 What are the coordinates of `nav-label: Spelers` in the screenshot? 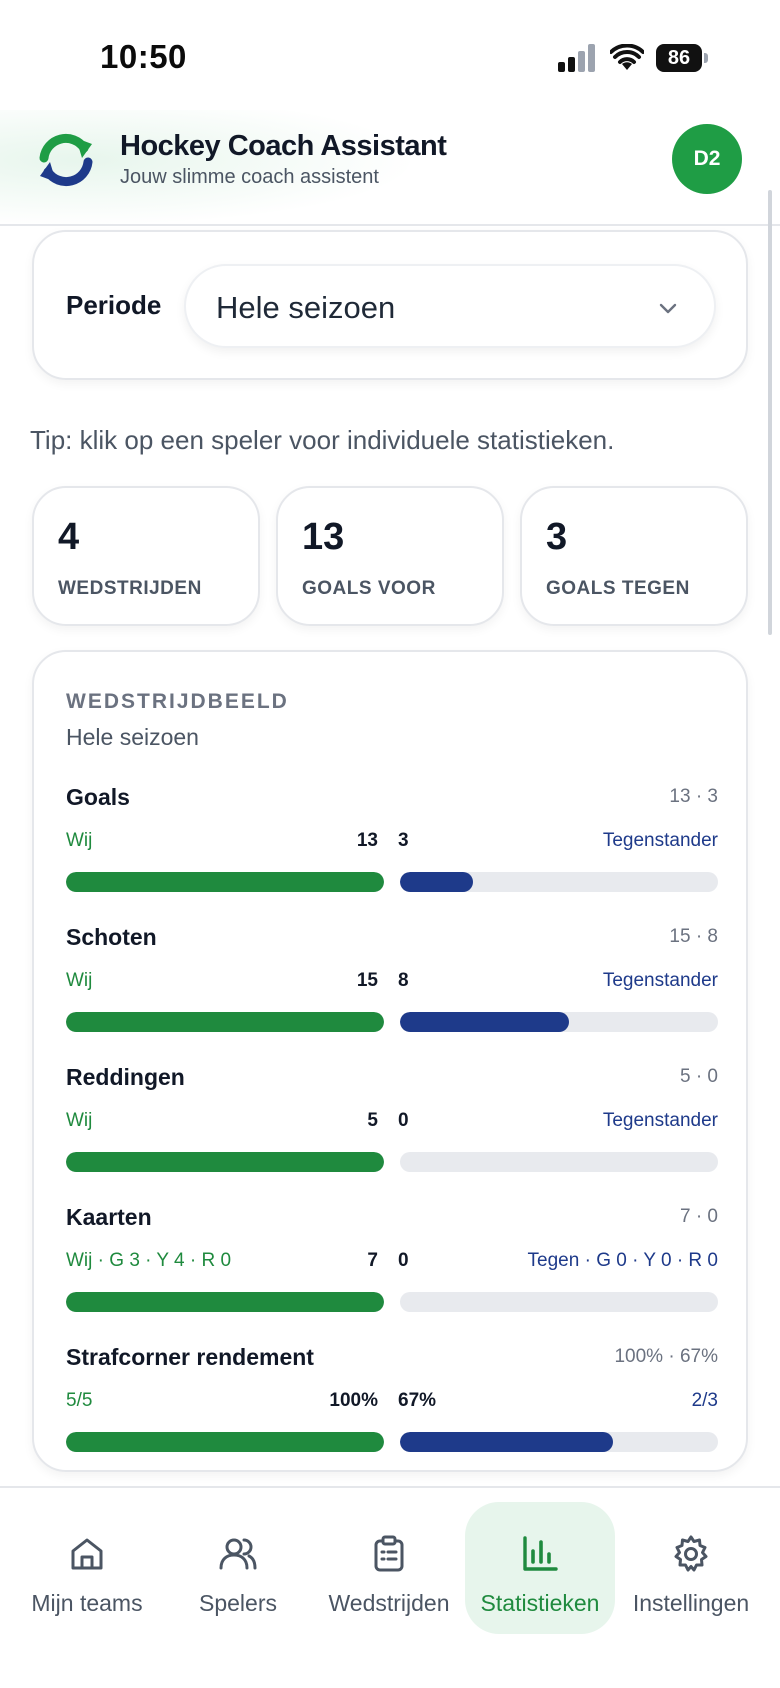 It's located at (238, 1603).